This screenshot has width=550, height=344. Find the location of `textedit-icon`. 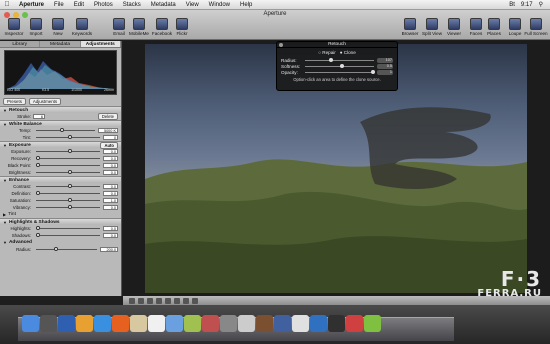

textedit-icon is located at coordinates (300, 323).